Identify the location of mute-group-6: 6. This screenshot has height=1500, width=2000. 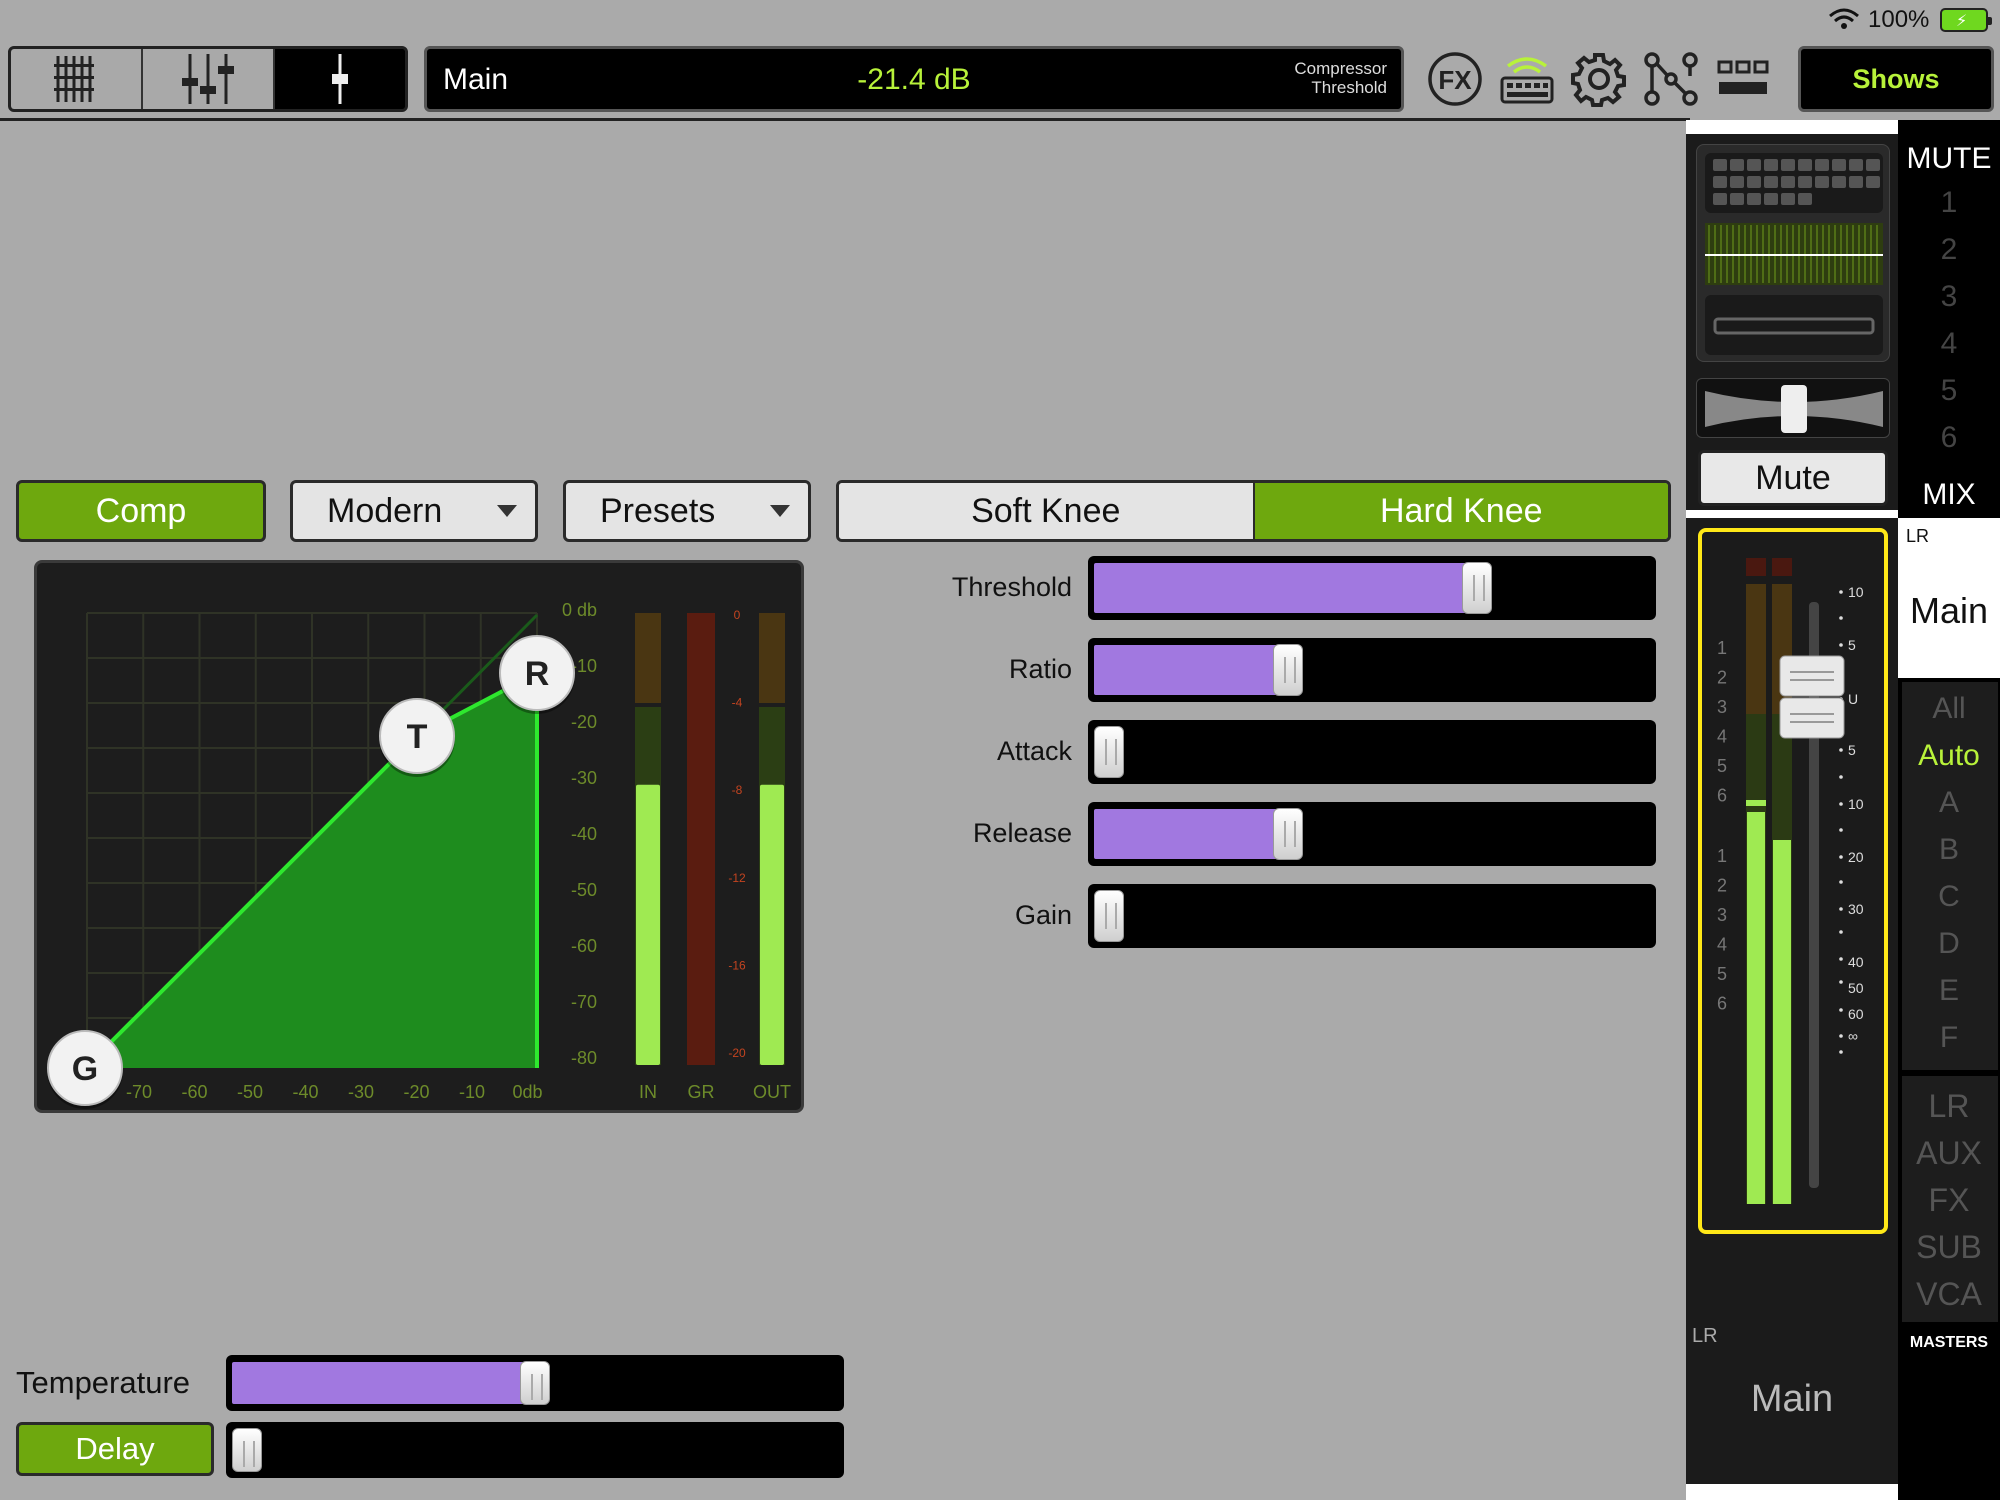
(1949, 438).